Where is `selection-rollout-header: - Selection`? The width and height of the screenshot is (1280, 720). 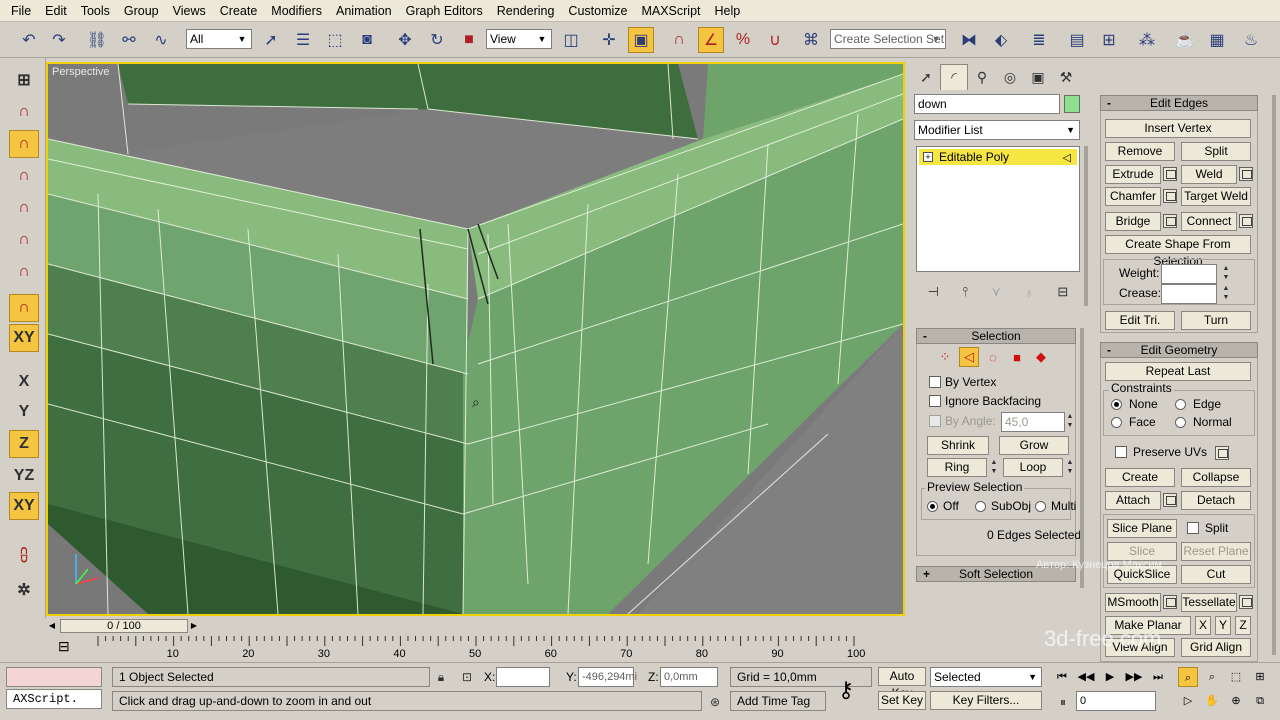 selection-rollout-header: - Selection is located at coordinates (996, 336).